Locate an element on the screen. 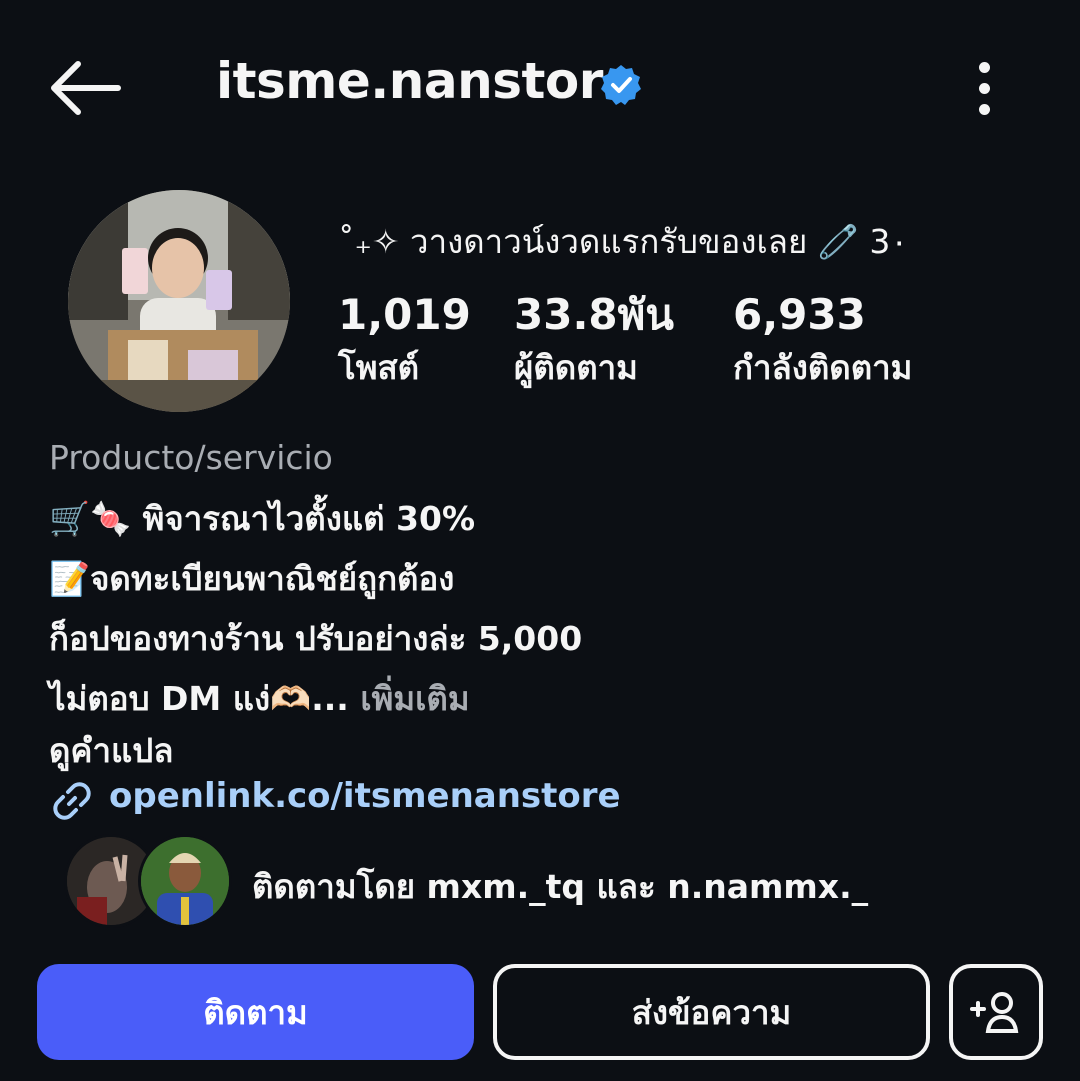  followed-by-text: ติดตามโดย mxm._tq และ n.nammx._ is located at coordinates (560, 886).